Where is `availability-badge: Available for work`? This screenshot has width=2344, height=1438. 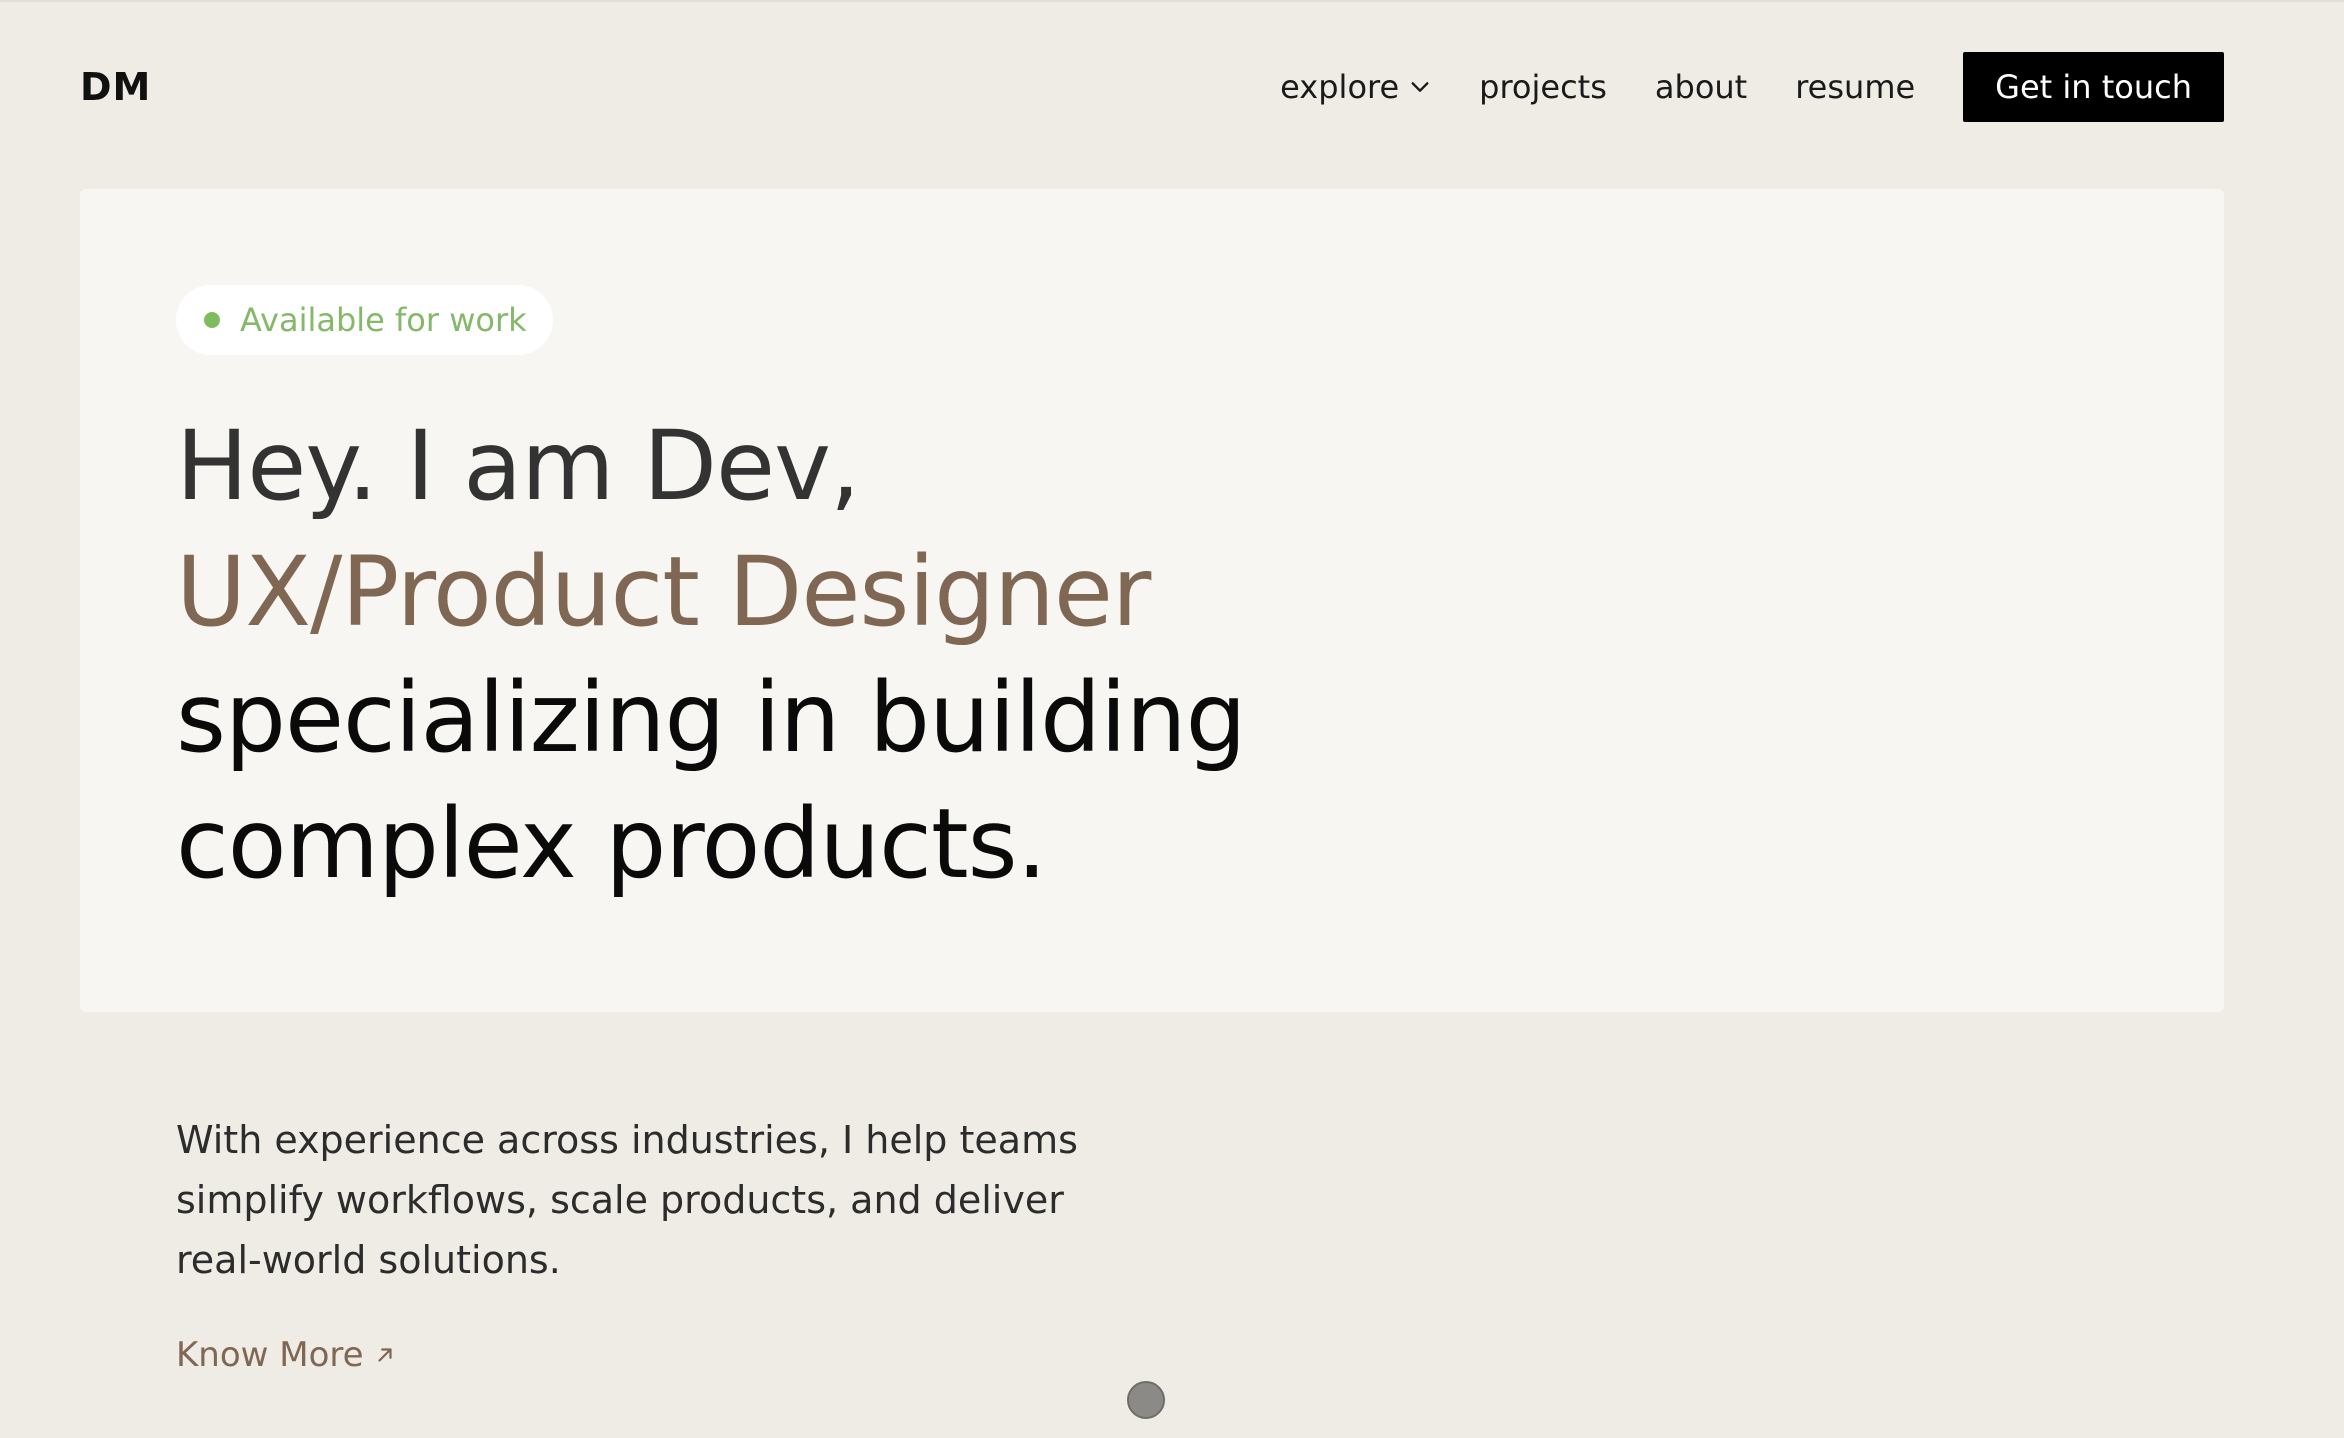 availability-badge: Available for work is located at coordinates (364, 320).